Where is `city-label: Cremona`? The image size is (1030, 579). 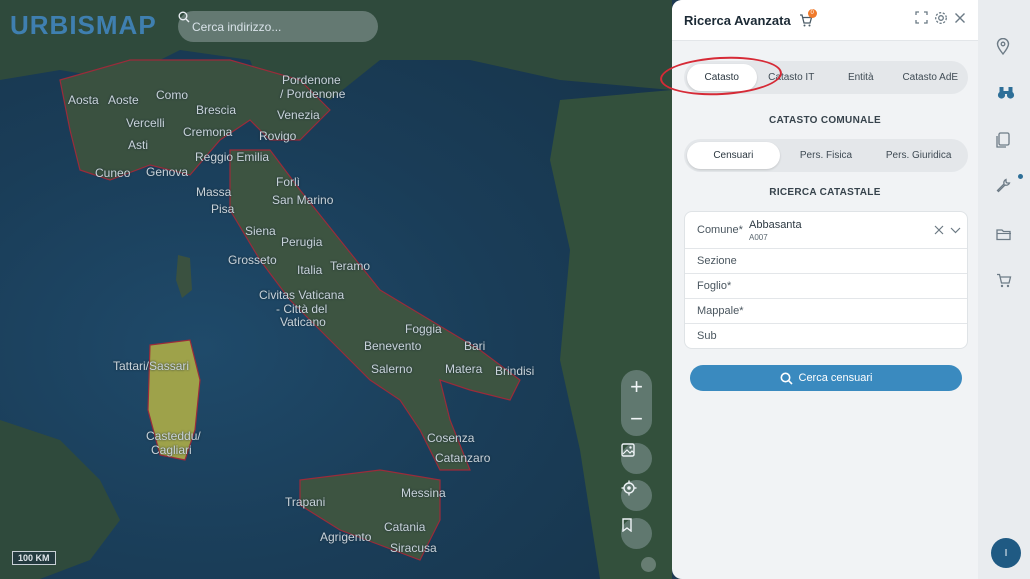
city-label: Cremona is located at coordinates (208, 132).